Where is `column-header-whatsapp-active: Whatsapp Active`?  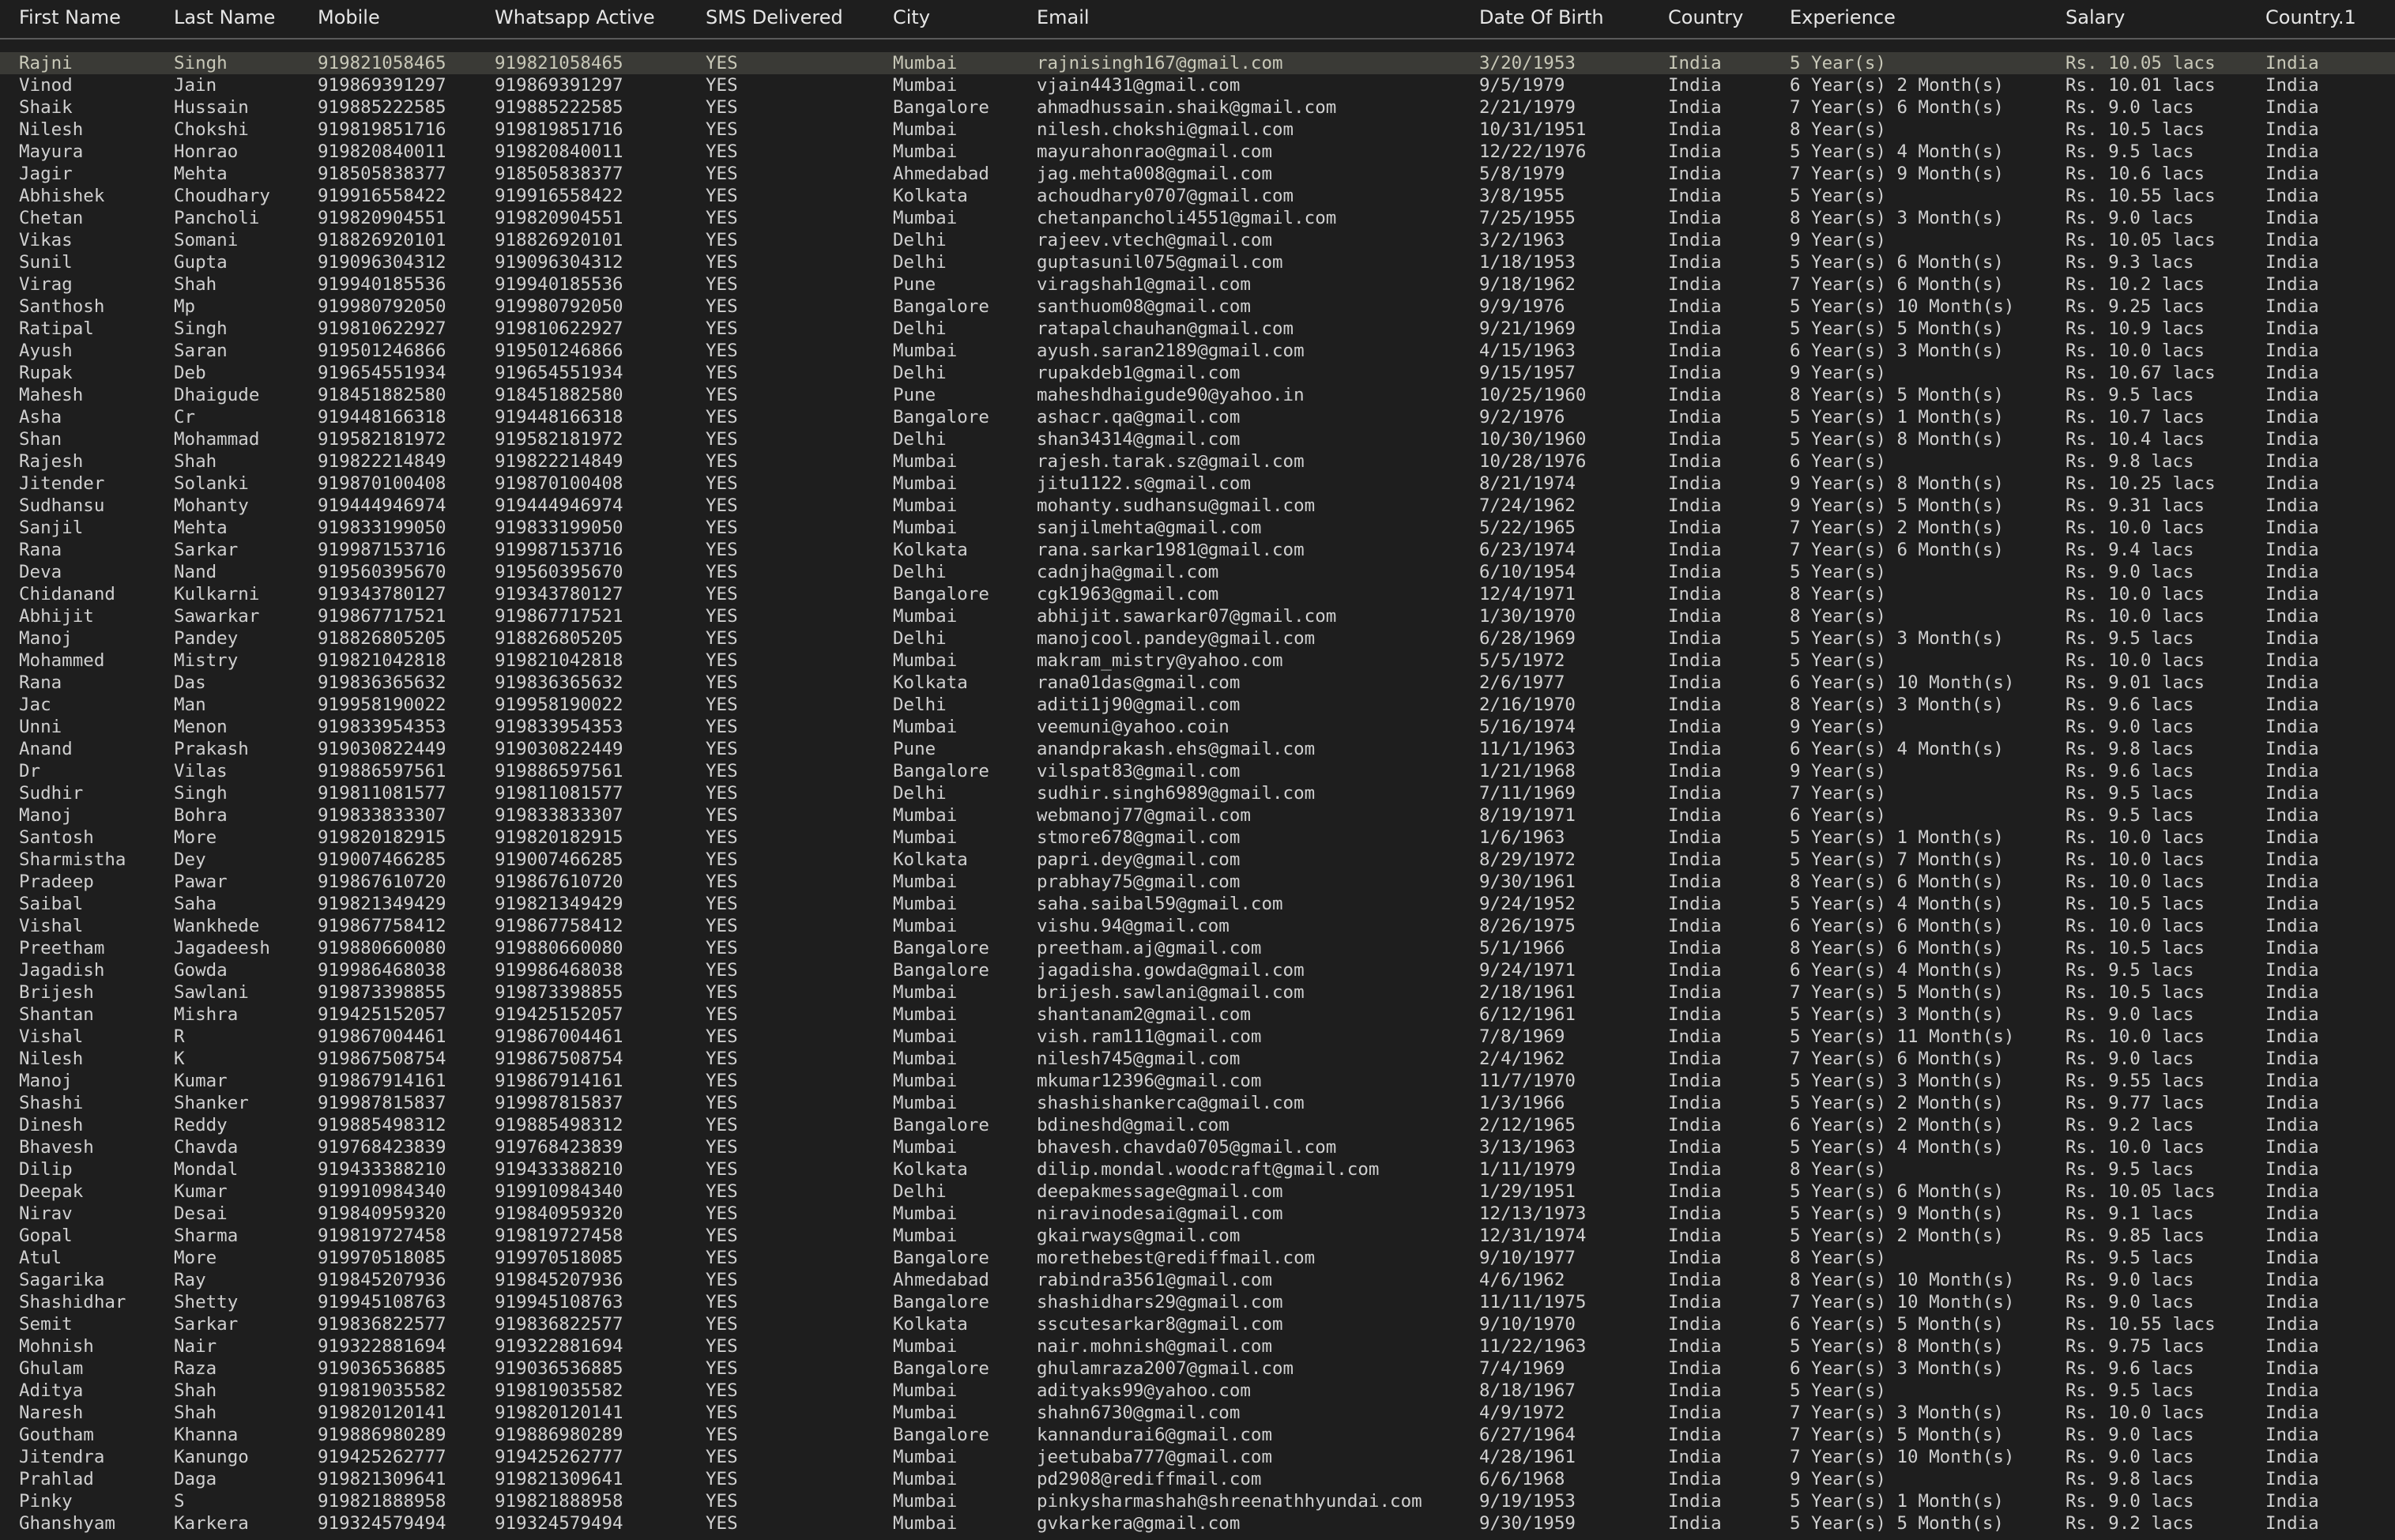 column-header-whatsapp-active: Whatsapp Active is located at coordinates (575, 17).